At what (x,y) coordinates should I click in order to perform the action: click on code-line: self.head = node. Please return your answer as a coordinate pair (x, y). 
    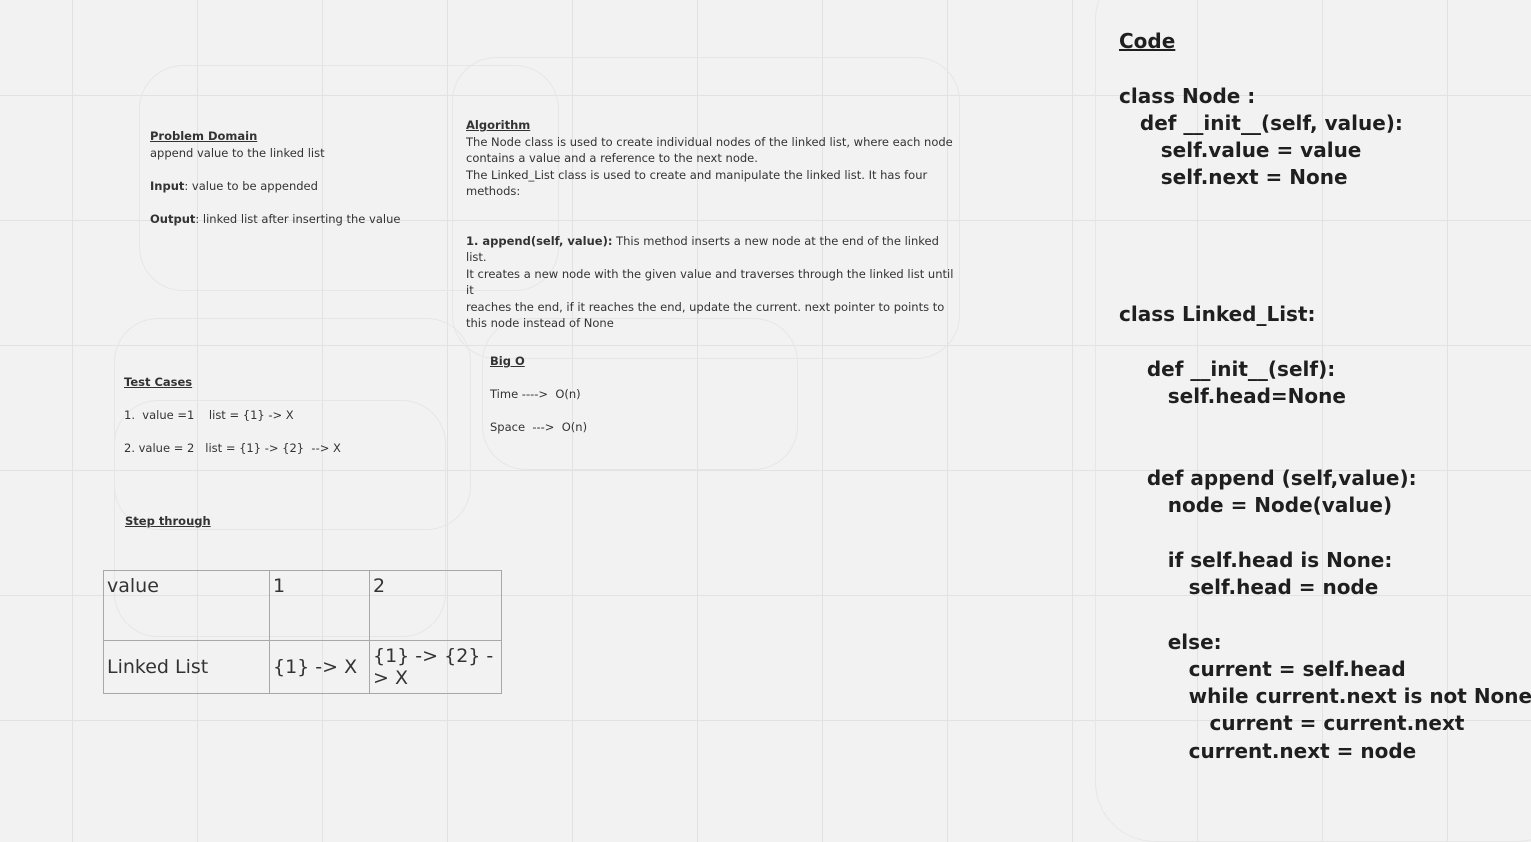
    Looking at the image, I should click on (1249, 586).